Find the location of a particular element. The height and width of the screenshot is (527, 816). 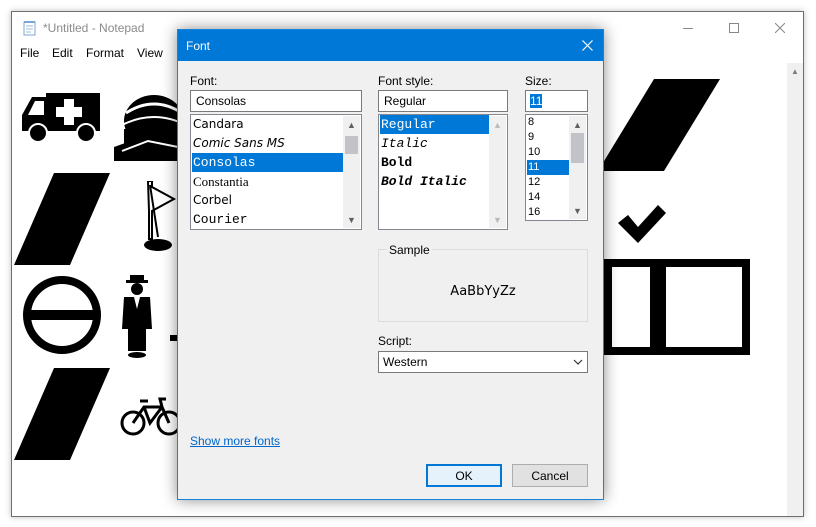

ok-button: OK is located at coordinates (464, 475).